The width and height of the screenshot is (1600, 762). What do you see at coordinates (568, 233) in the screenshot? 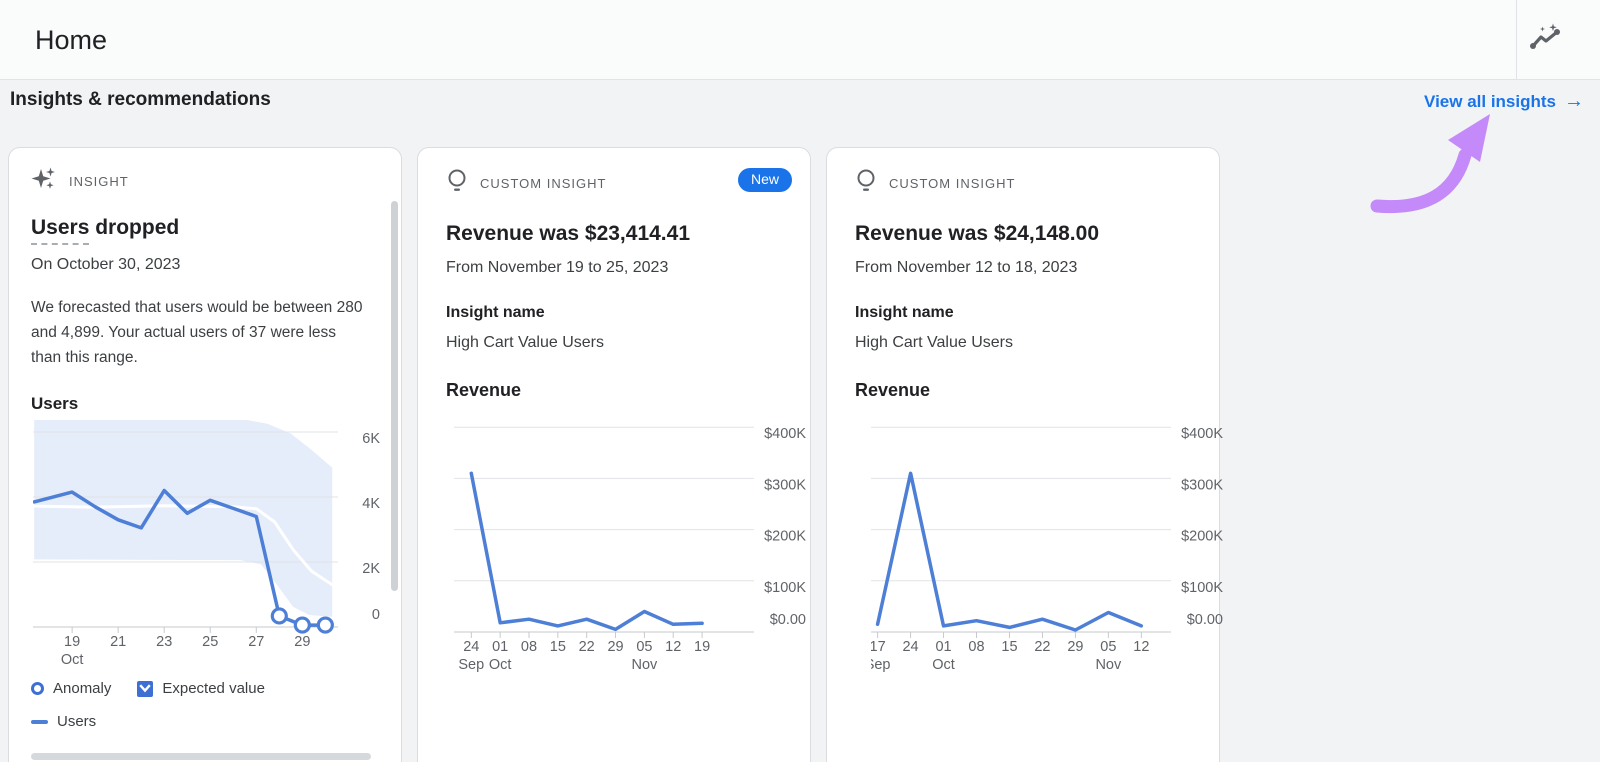
I see `card-title: Revenue was $23,414.41` at bounding box center [568, 233].